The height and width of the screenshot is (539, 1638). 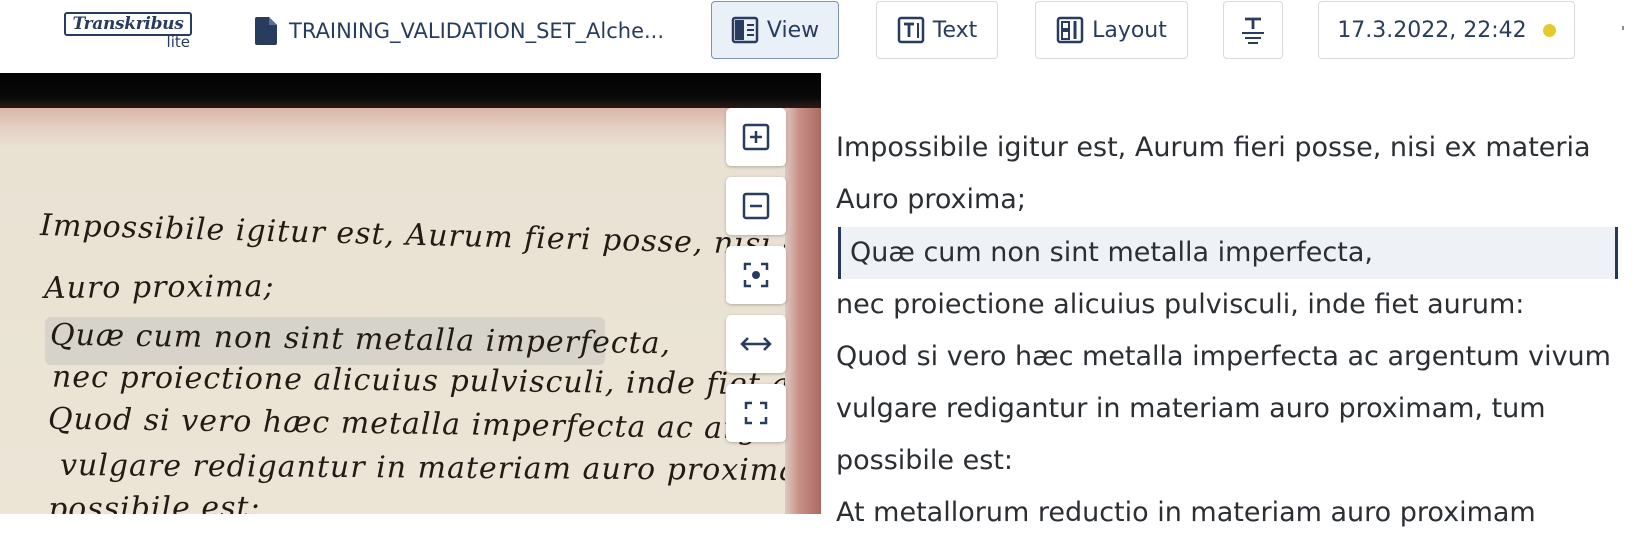 I want to click on handwriting-line: Auro proxima;, so click(x=159, y=287).